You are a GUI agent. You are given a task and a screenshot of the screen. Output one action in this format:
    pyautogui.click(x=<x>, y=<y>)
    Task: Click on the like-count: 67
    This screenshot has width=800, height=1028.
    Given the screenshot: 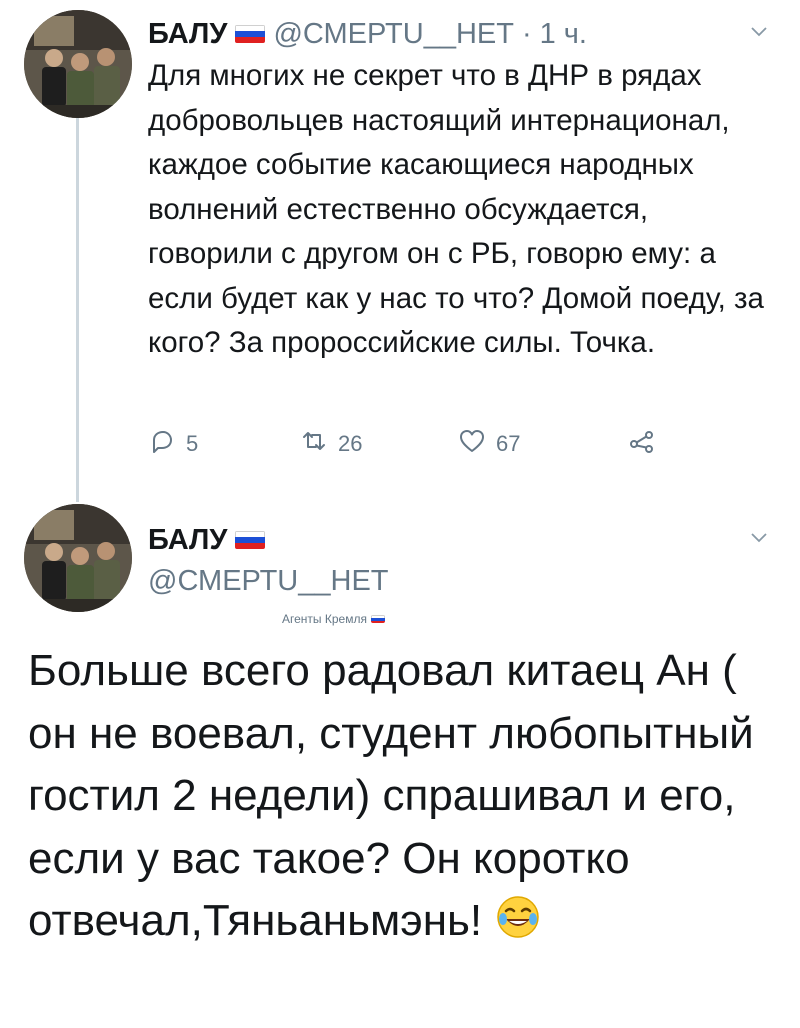 What is the action you would take?
    pyautogui.click(x=508, y=443)
    